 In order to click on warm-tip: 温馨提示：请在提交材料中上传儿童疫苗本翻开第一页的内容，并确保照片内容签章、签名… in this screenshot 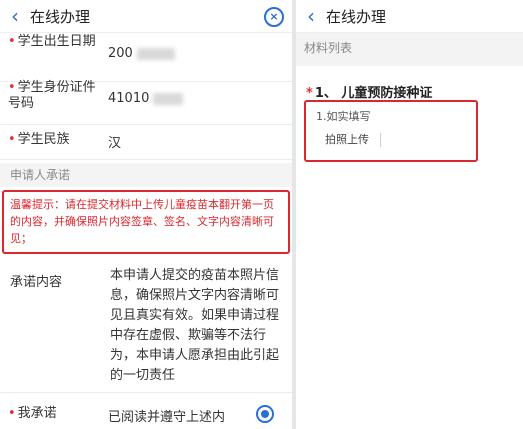, I will do `click(142, 221)`.